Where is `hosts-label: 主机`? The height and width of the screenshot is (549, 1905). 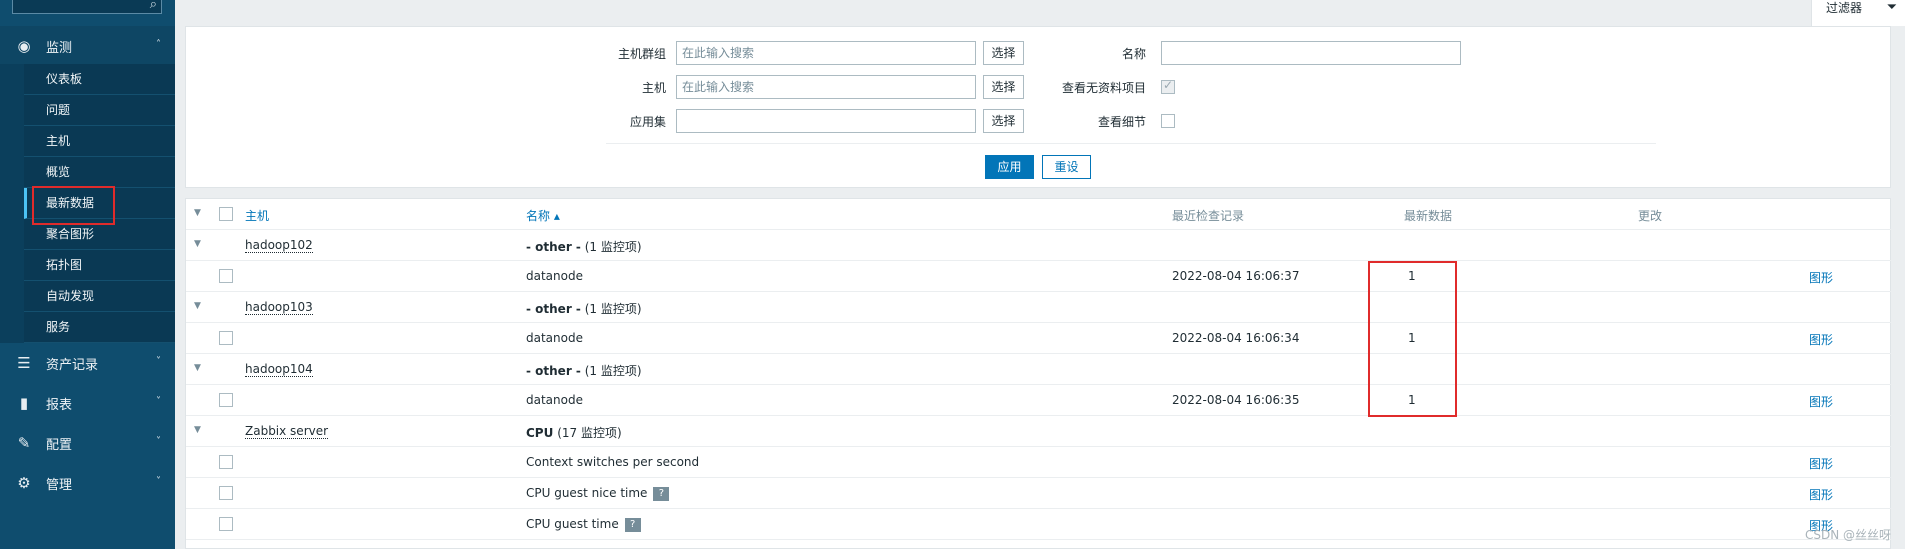 hosts-label: 主机 is located at coordinates (653, 88).